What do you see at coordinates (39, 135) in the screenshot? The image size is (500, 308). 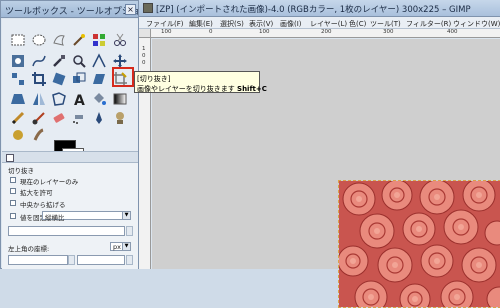 I see `smudge-tool-icon` at bounding box center [39, 135].